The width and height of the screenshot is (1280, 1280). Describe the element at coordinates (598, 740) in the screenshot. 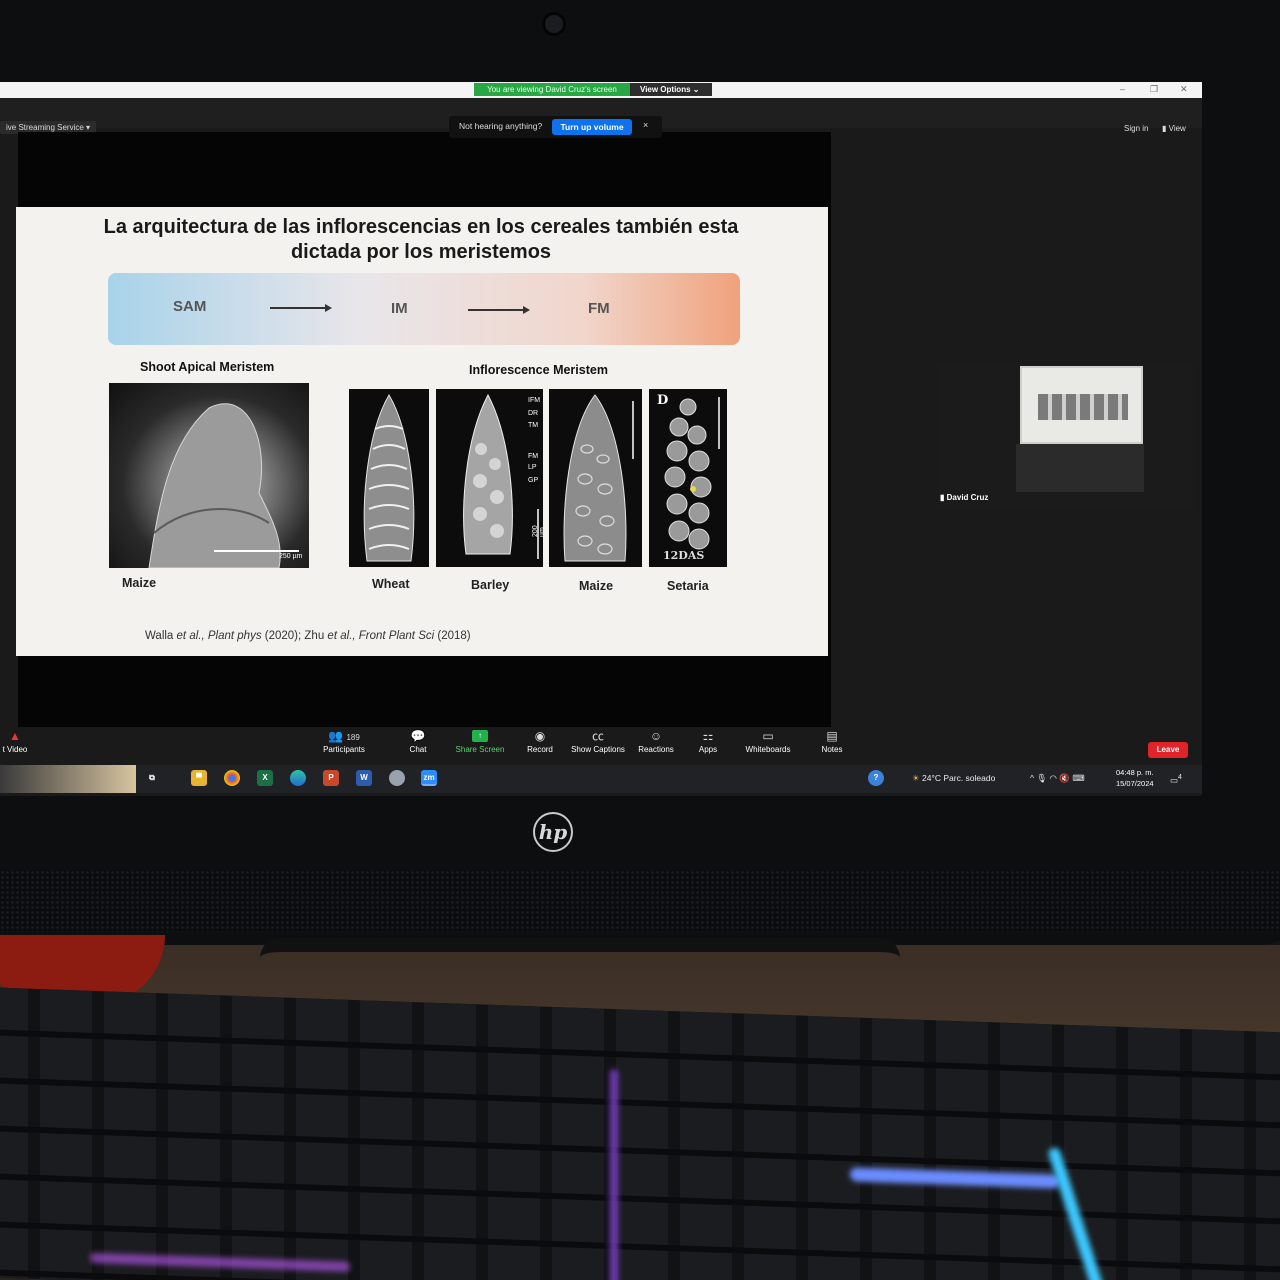

I see `show-captions-button: ㏄ Show Captions` at that location.